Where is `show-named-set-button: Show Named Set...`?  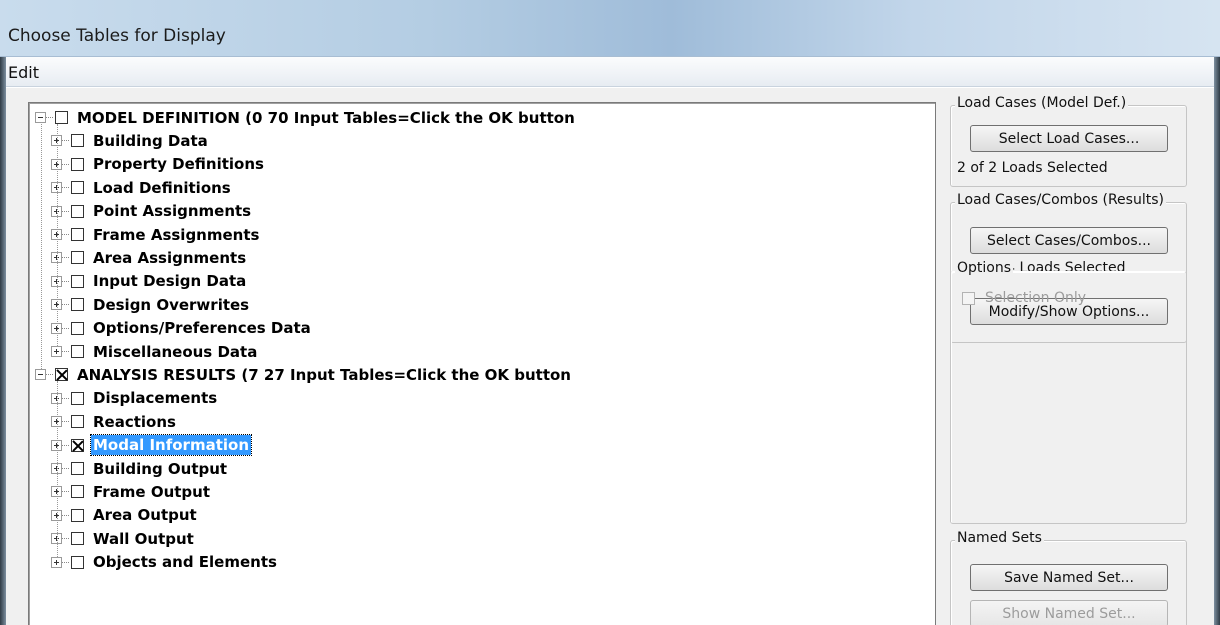 show-named-set-button: Show Named Set... is located at coordinates (1069, 612).